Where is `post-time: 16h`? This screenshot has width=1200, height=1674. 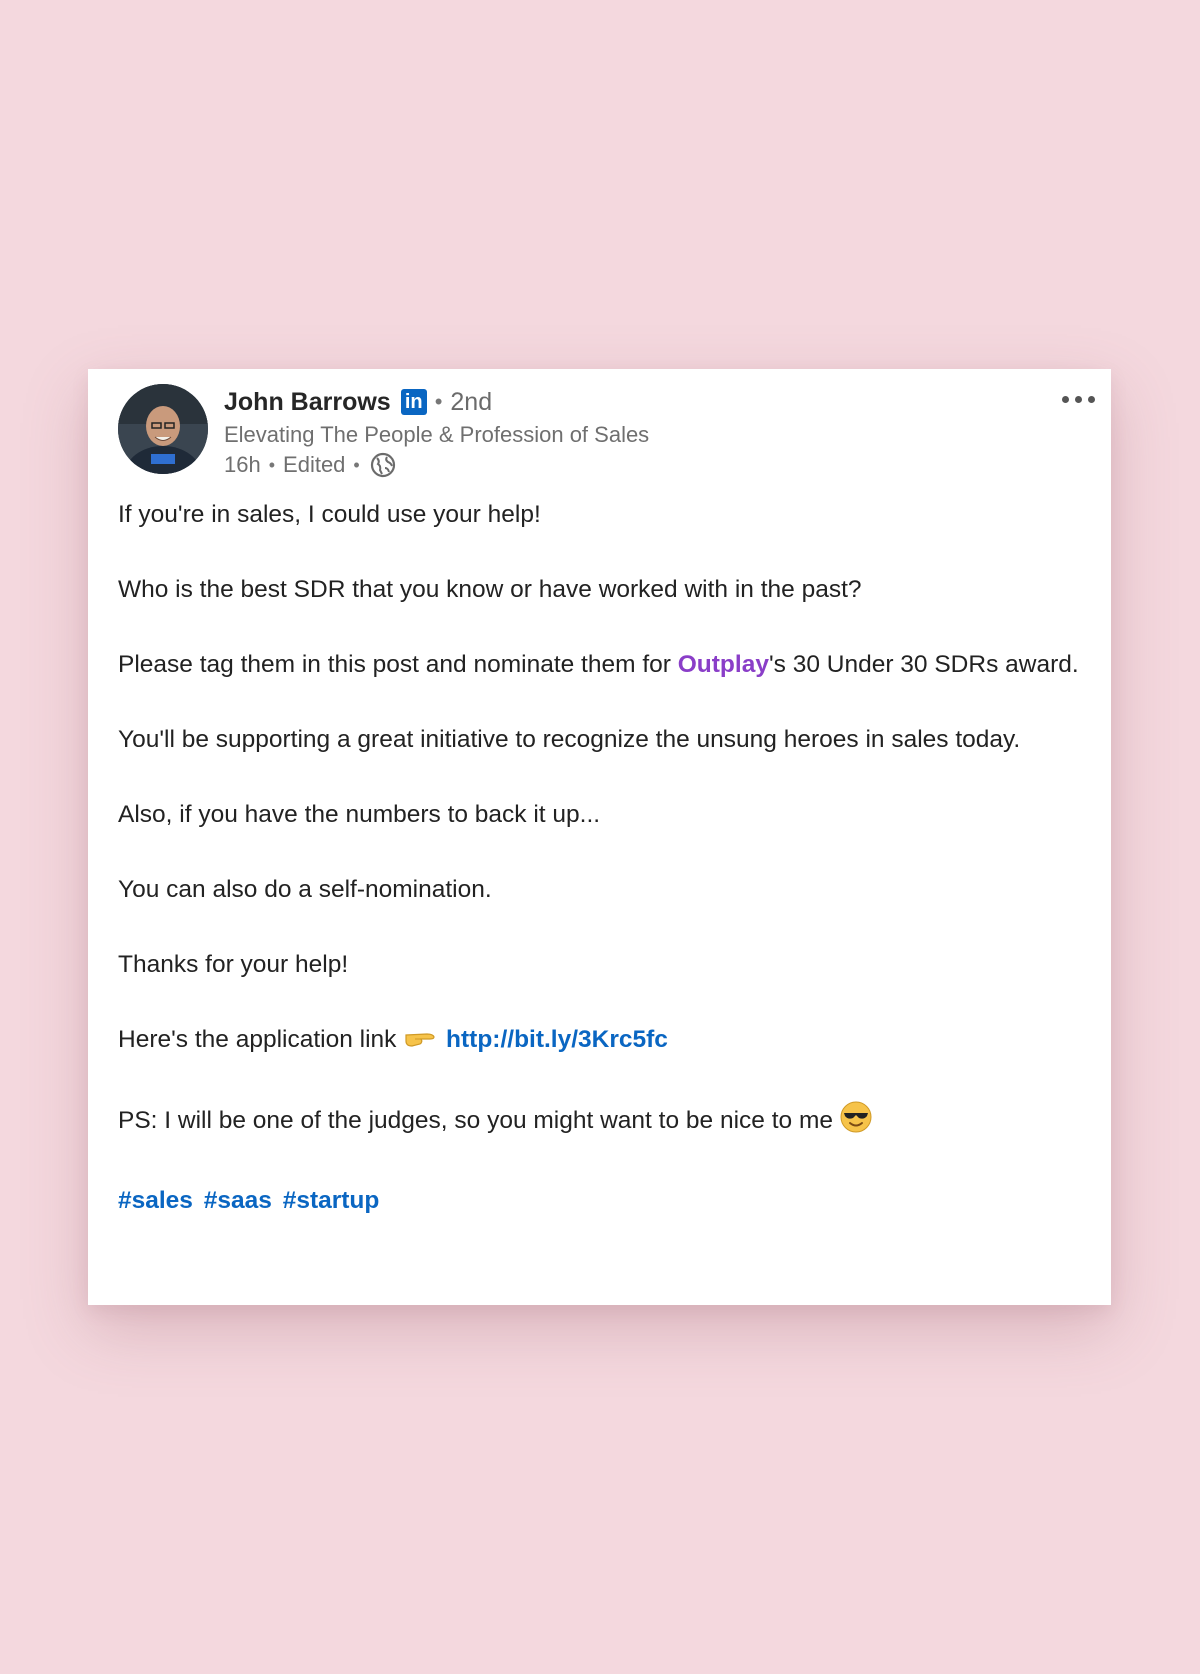
post-time: 16h is located at coordinates (242, 465).